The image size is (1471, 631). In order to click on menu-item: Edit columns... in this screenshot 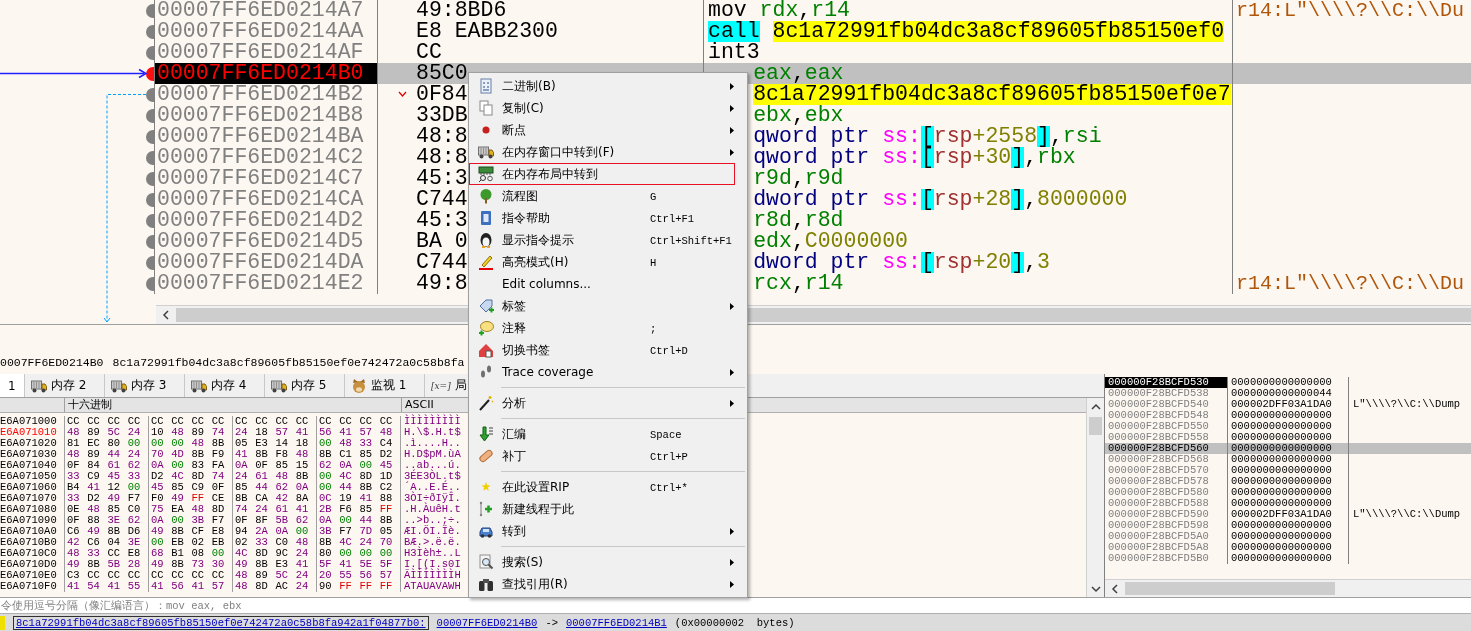, I will do `click(602, 284)`.